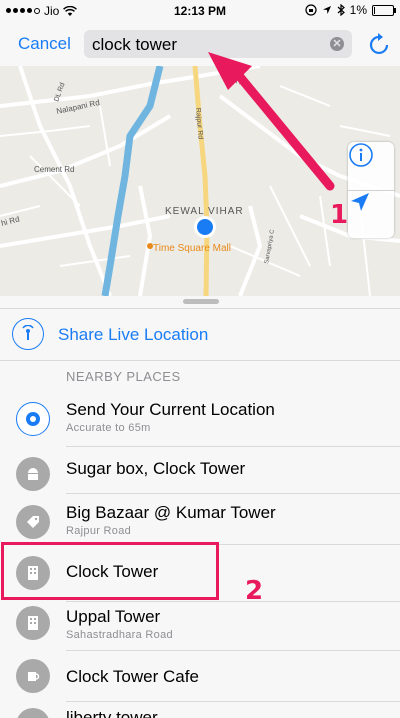 This screenshot has width=400, height=718. What do you see at coordinates (339, 215) in the screenshot?
I see `annotation-label: 1` at bounding box center [339, 215].